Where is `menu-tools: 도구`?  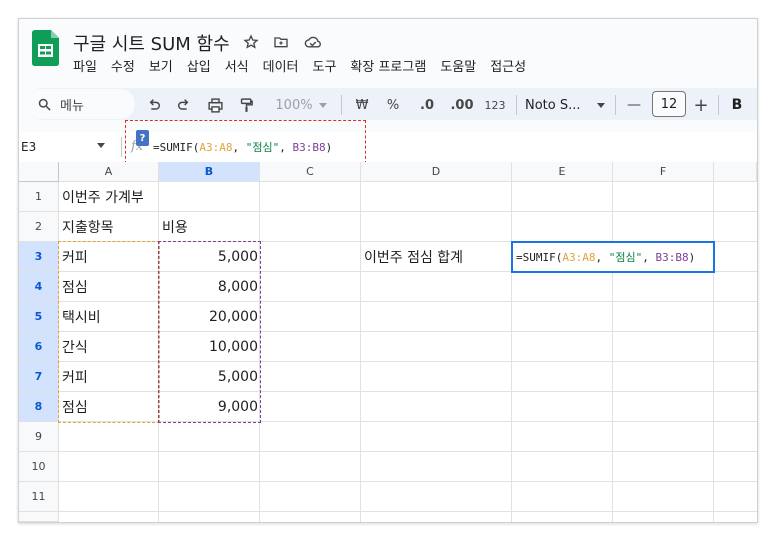 menu-tools: 도구 is located at coordinates (325, 65).